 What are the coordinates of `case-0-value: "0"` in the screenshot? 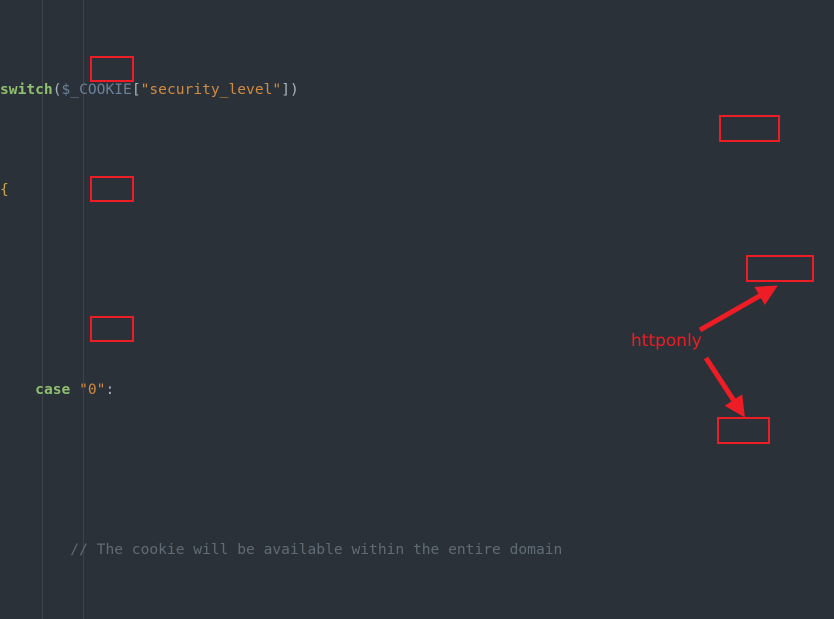 It's located at (92, 389).